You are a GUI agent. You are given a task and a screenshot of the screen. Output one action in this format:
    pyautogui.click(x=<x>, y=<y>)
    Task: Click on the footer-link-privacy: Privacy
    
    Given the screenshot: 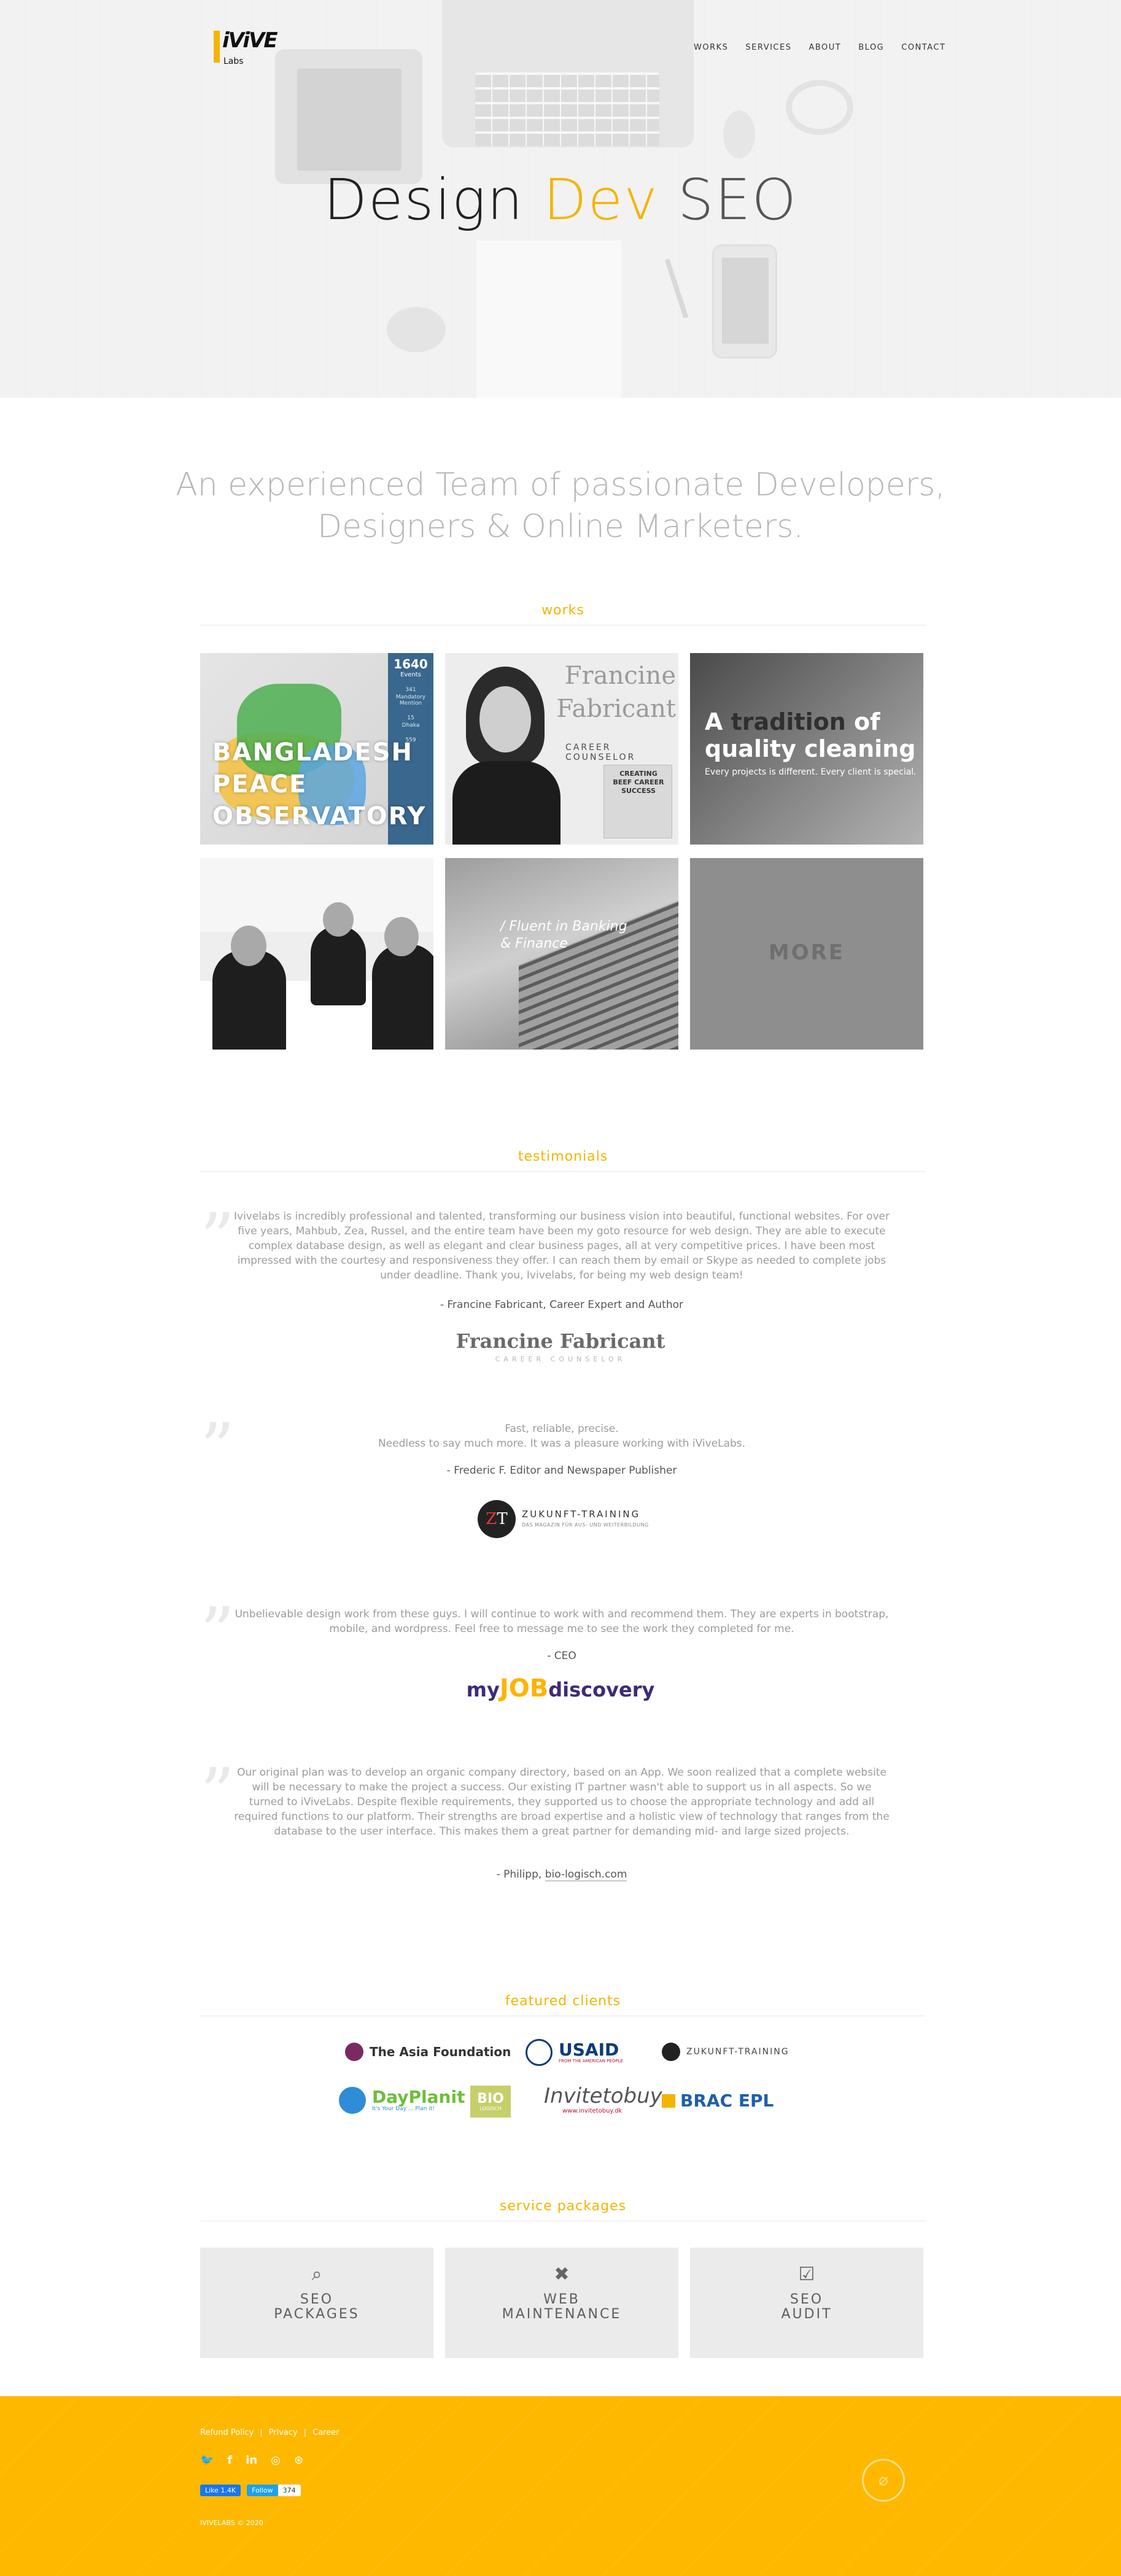 What is the action you would take?
    pyautogui.click(x=283, y=2432)
    